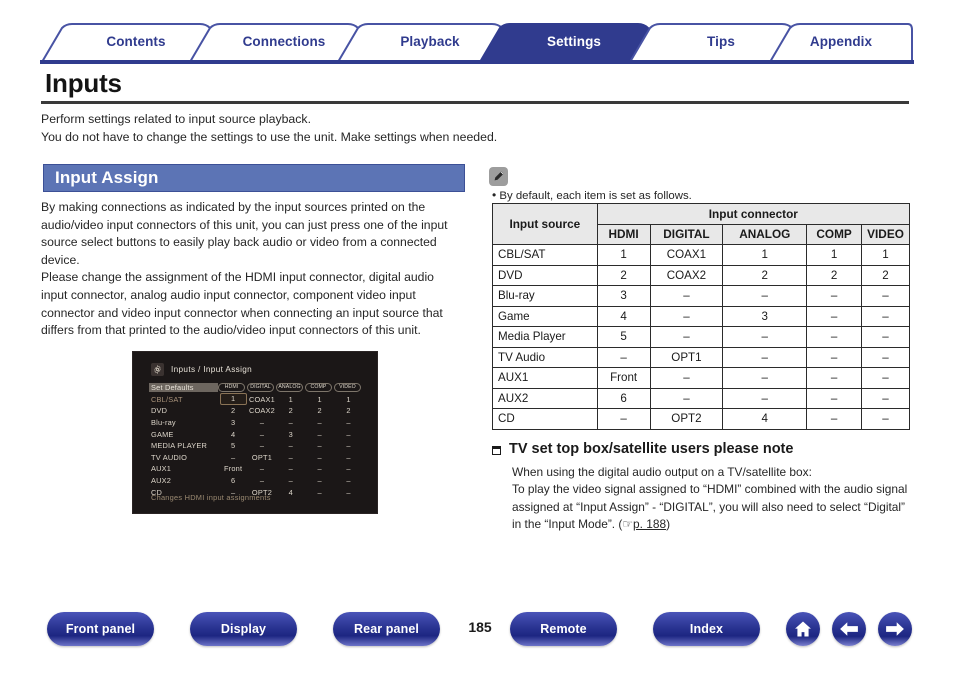  What do you see at coordinates (706, 629) in the screenshot?
I see `footer-button-index: Index` at bounding box center [706, 629].